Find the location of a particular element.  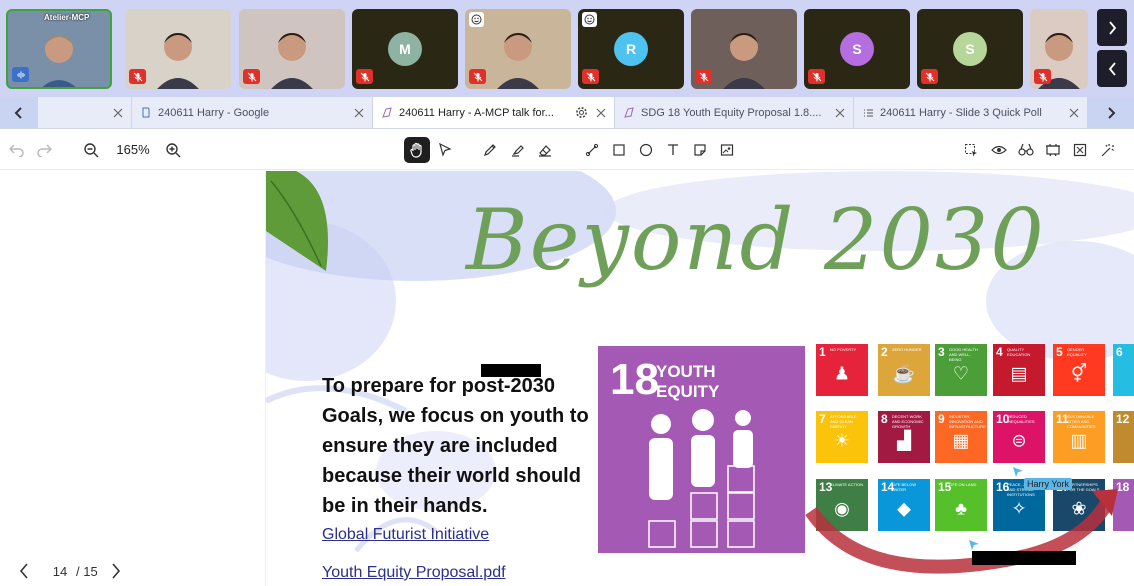

text-icon is located at coordinates (673, 149).